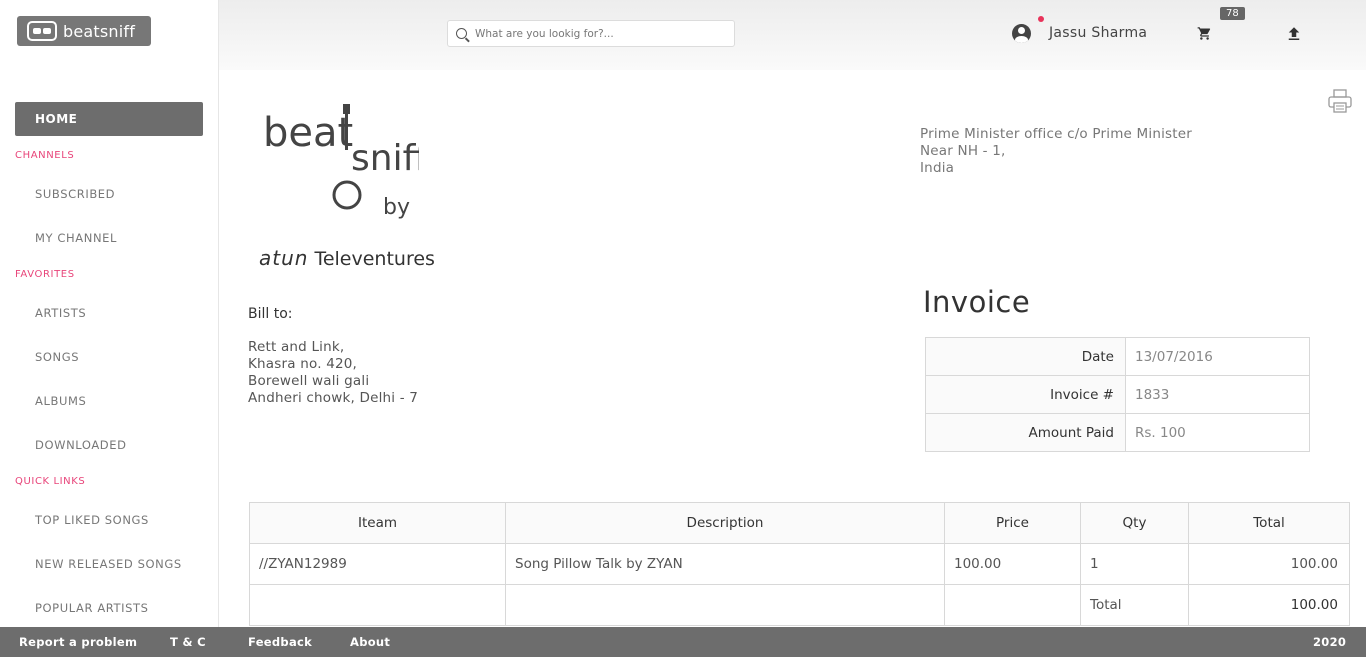  Describe the element at coordinates (1294, 34) in the screenshot. I see `upload-icon` at that location.